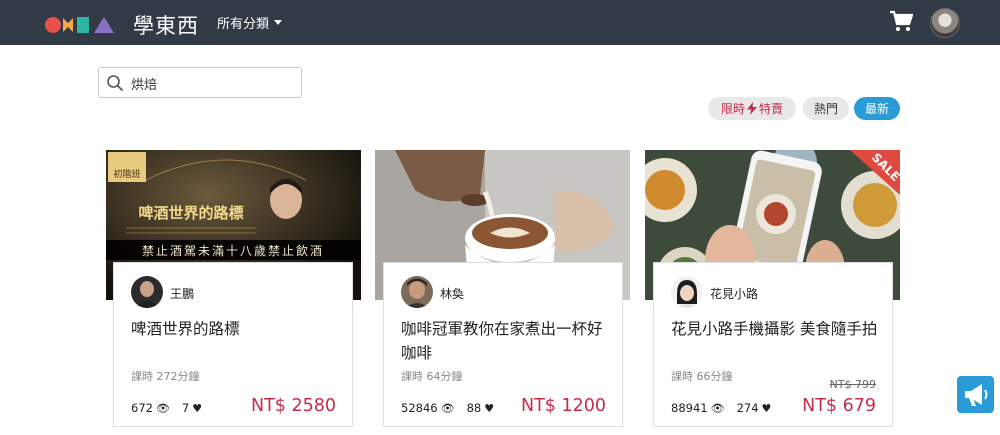 This screenshot has width=1000, height=435. Describe the element at coordinates (243, 24) in the screenshot. I see `category-dropdown-label: 所有分類` at that location.